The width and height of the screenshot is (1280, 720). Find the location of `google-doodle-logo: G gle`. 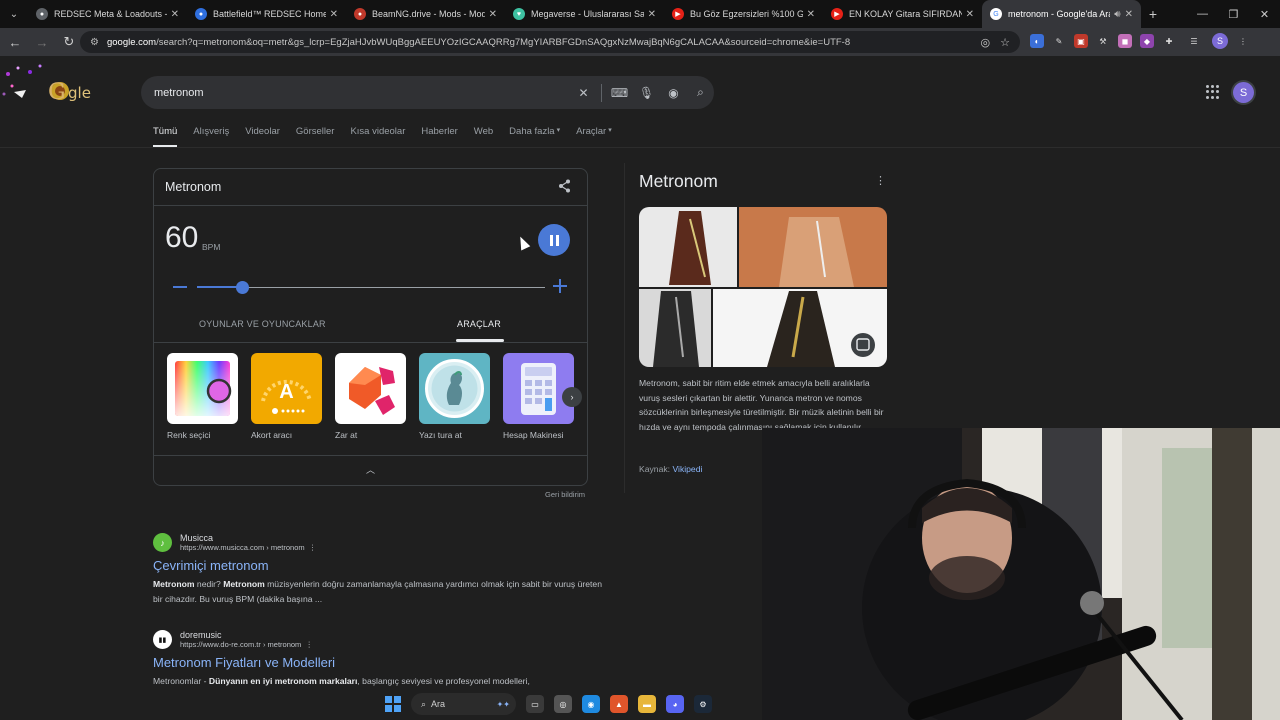

google-doodle-logo: G gle is located at coordinates (60, 84).